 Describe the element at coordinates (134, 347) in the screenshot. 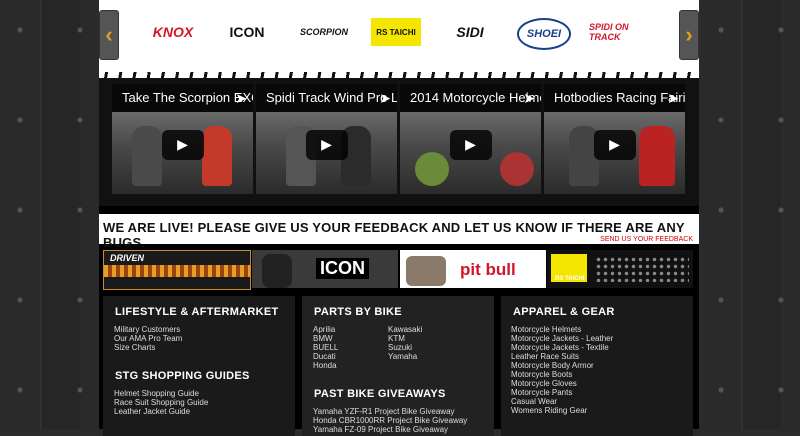

I see `link-size-charts: Size Charts` at that location.